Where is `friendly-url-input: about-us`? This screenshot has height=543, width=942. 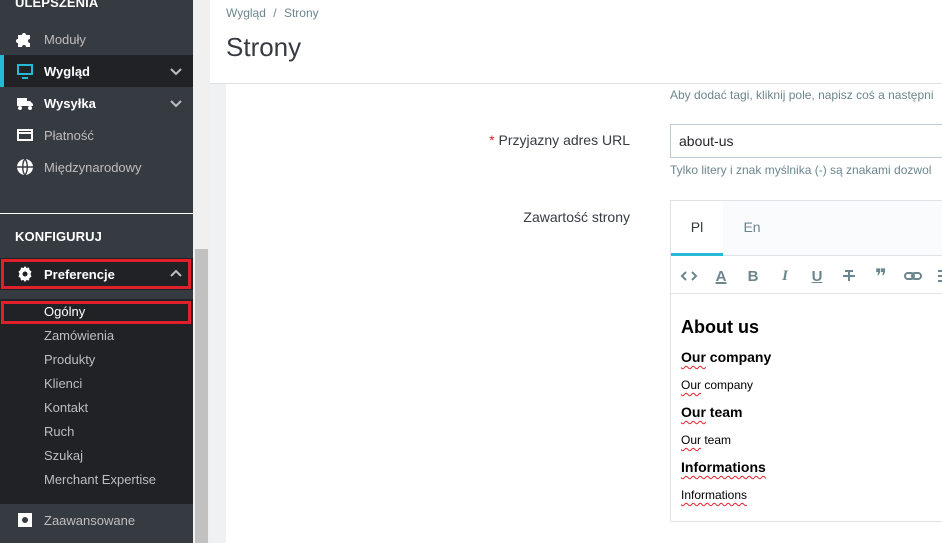
friendly-url-input: about-us is located at coordinates (806, 141).